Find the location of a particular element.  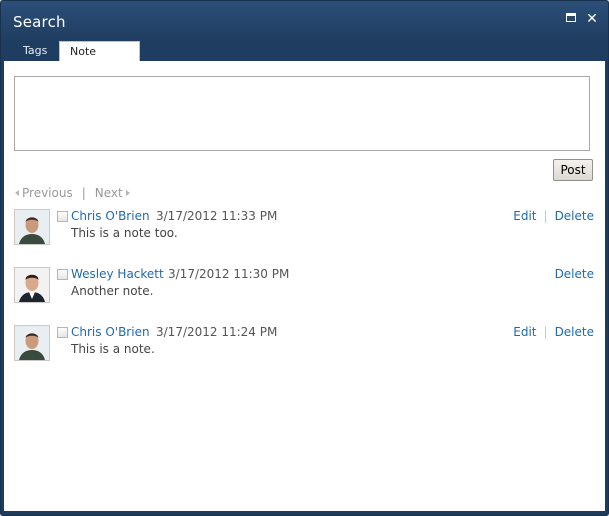

dialog-titlebar: Search ✕ is located at coordinates (304, 21).